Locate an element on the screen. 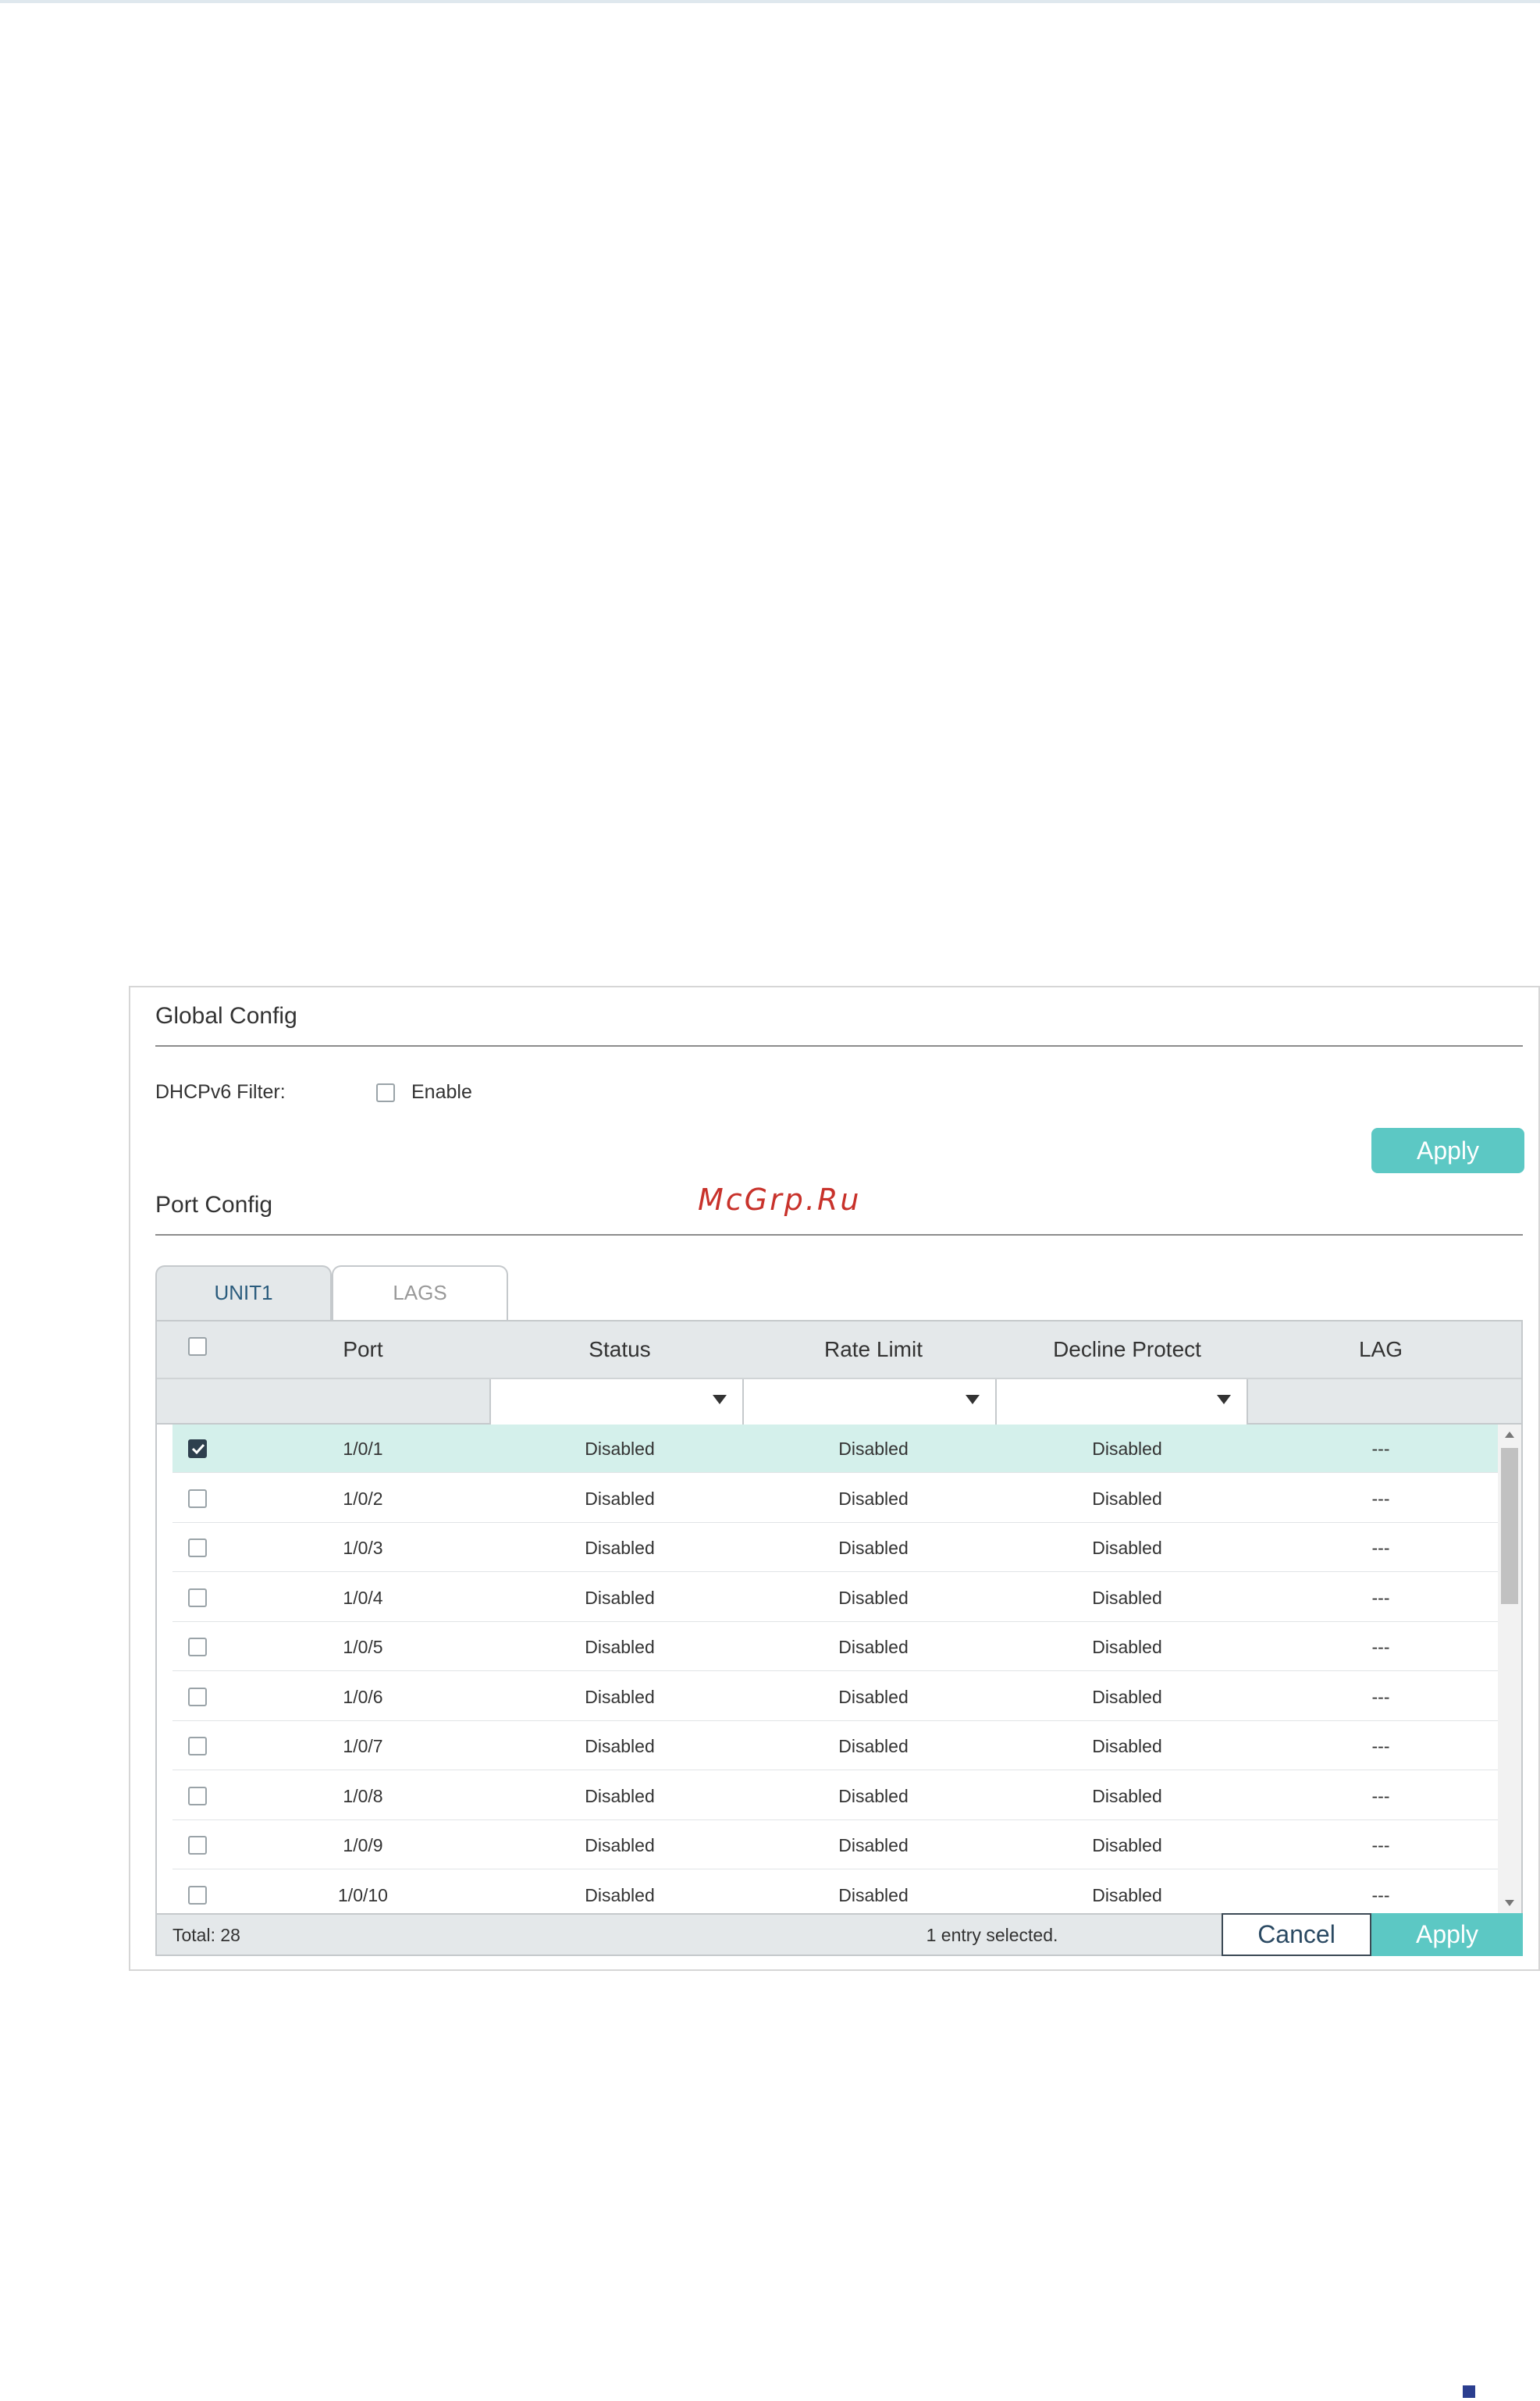  tab-unit1: UNIT1 is located at coordinates (243, 1292).